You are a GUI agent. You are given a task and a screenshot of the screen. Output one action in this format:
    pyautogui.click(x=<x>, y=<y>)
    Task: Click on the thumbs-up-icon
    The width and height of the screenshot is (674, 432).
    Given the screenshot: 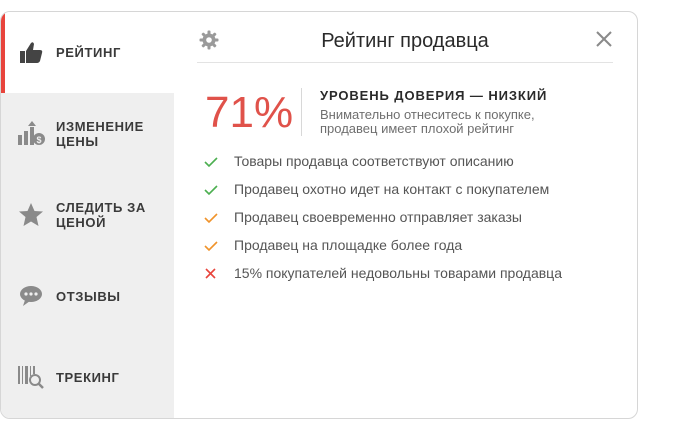 What is the action you would take?
    pyautogui.click(x=31, y=53)
    